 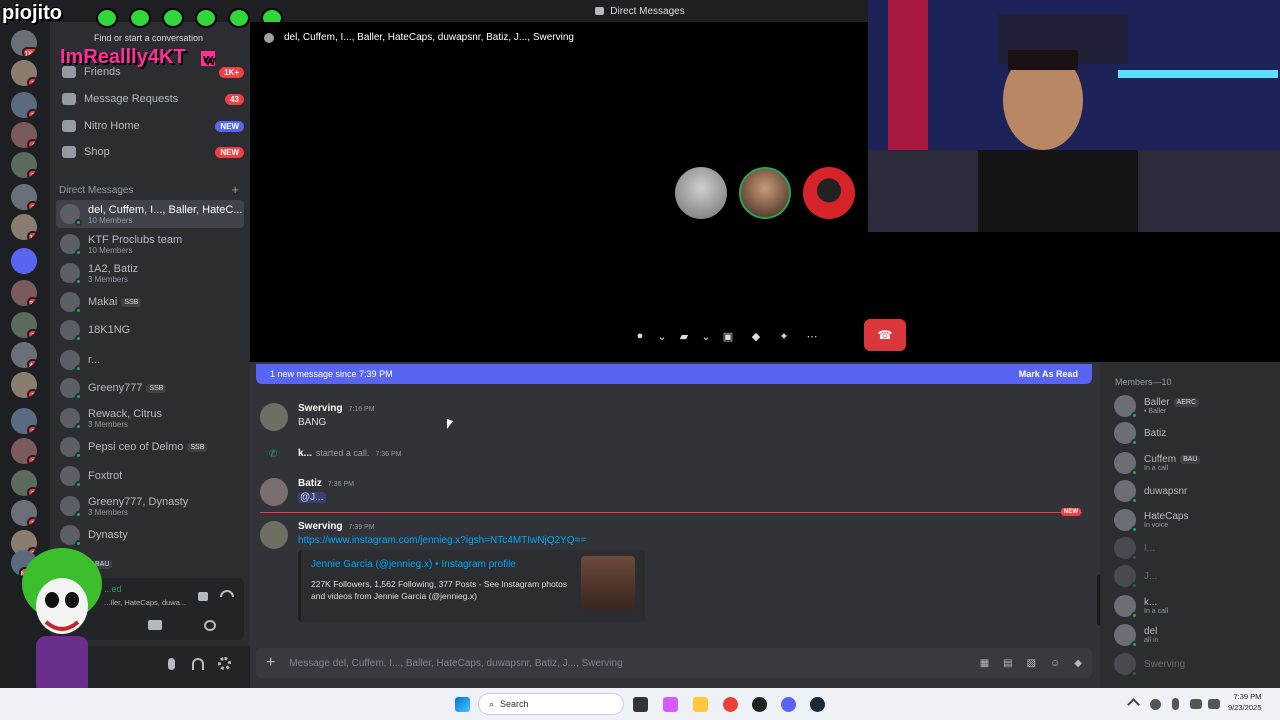 What do you see at coordinates (24, 355) in the screenshot?
I see `server-icon: 46` at bounding box center [24, 355].